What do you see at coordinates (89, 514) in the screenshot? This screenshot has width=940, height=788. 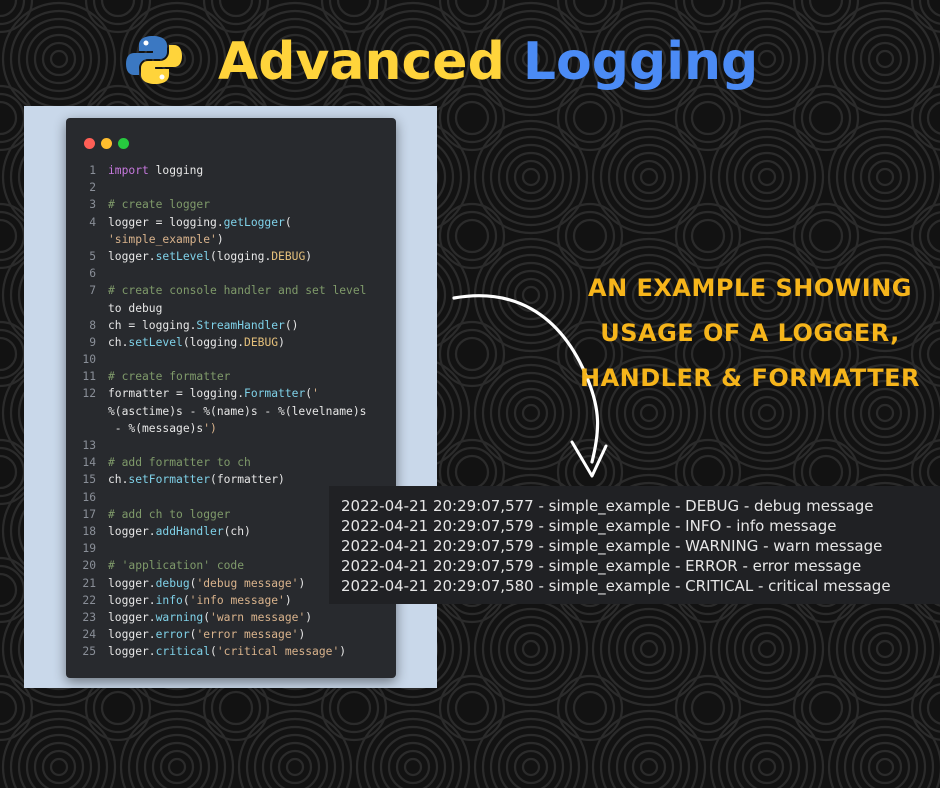 I see `line-number: 17` at bounding box center [89, 514].